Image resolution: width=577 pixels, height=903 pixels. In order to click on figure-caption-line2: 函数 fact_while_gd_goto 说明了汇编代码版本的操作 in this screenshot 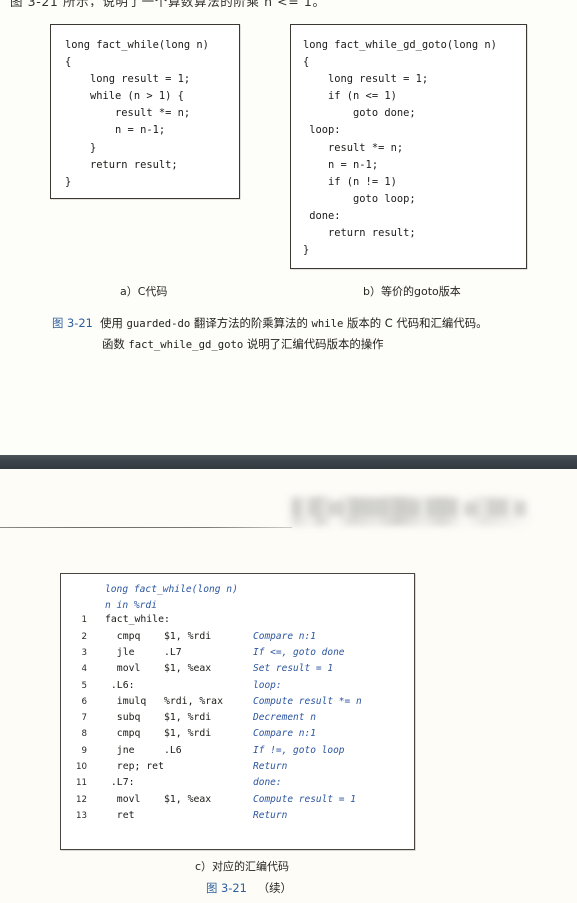, I will do `click(302, 344)`.